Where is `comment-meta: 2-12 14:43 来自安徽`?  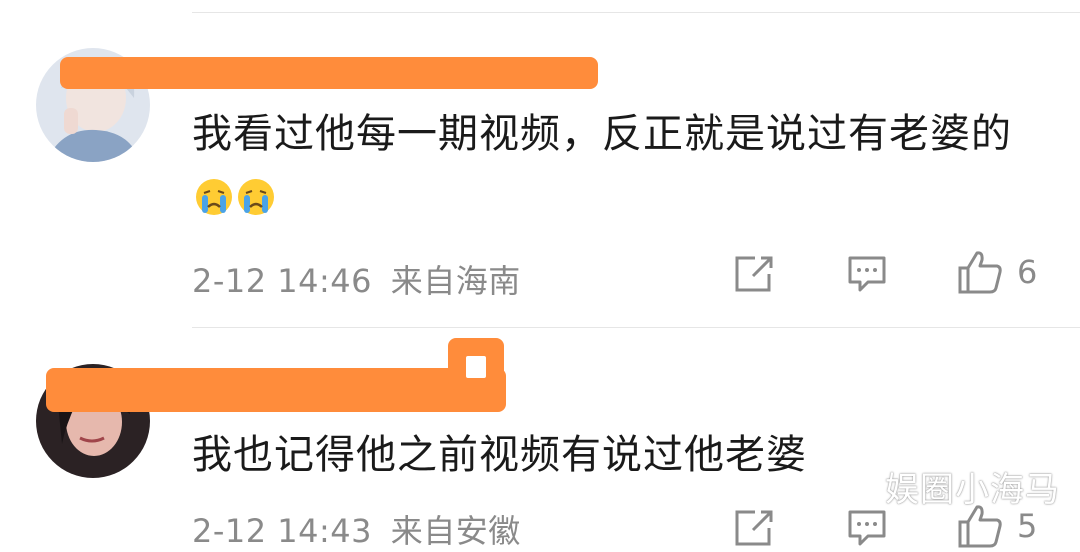
comment-meta: 2-12 14:43 来自安徽 is located at coordinates (356, 529).